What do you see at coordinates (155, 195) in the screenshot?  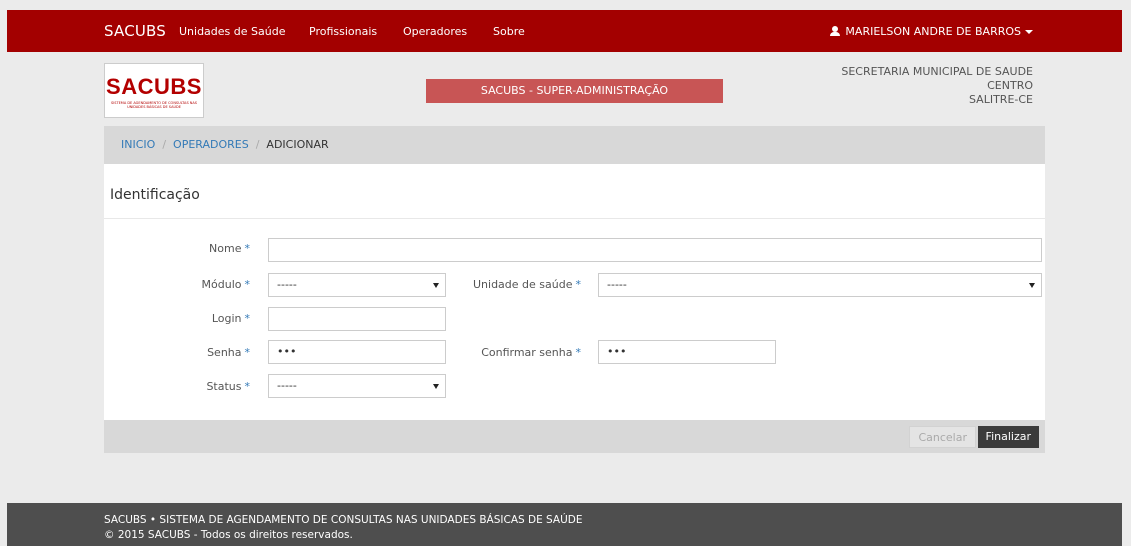 I see `section-title: Identificação` at bounding box center [155, 195].